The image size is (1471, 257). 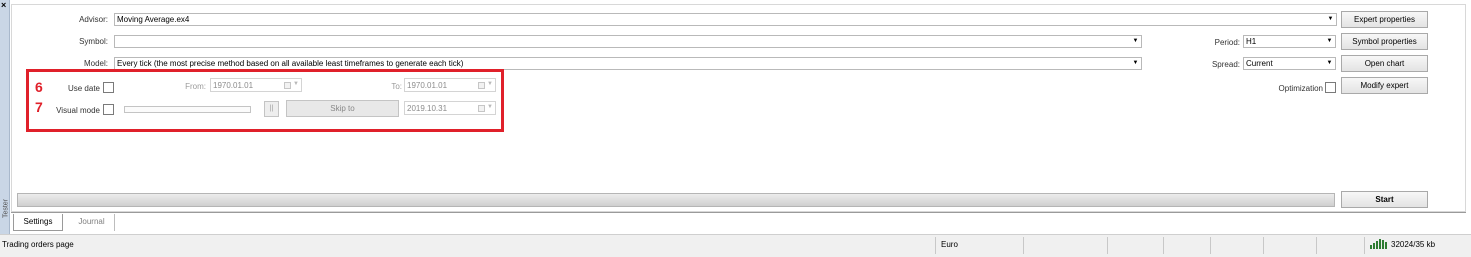 I want to click on optimization-checkbox, so click(x=1330, y=87).